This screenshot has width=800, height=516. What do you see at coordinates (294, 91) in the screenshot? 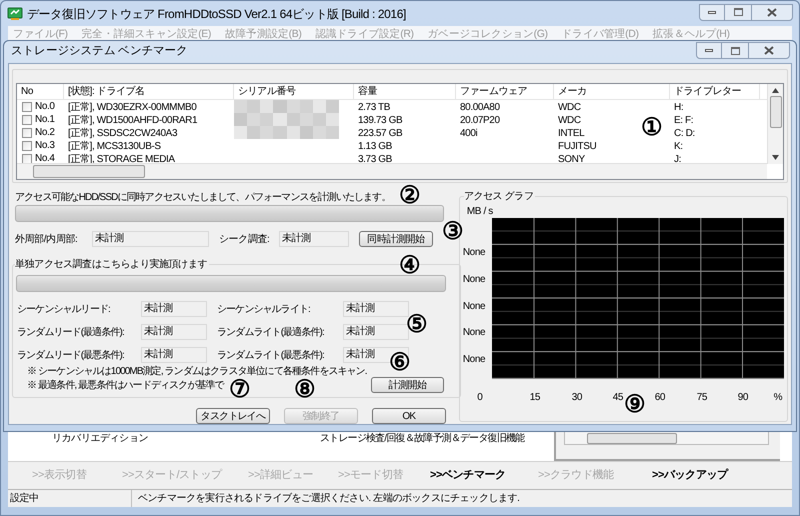
I see `column-header: シリアル番号` at bounding box center [294, 91].